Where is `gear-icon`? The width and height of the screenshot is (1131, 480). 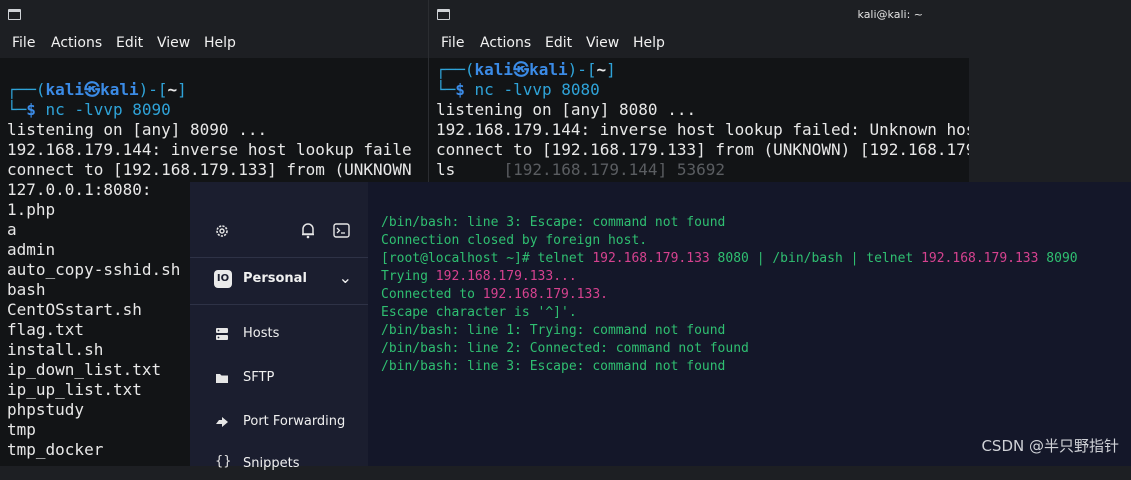 gear-icon is located at coordinates (222, 231).